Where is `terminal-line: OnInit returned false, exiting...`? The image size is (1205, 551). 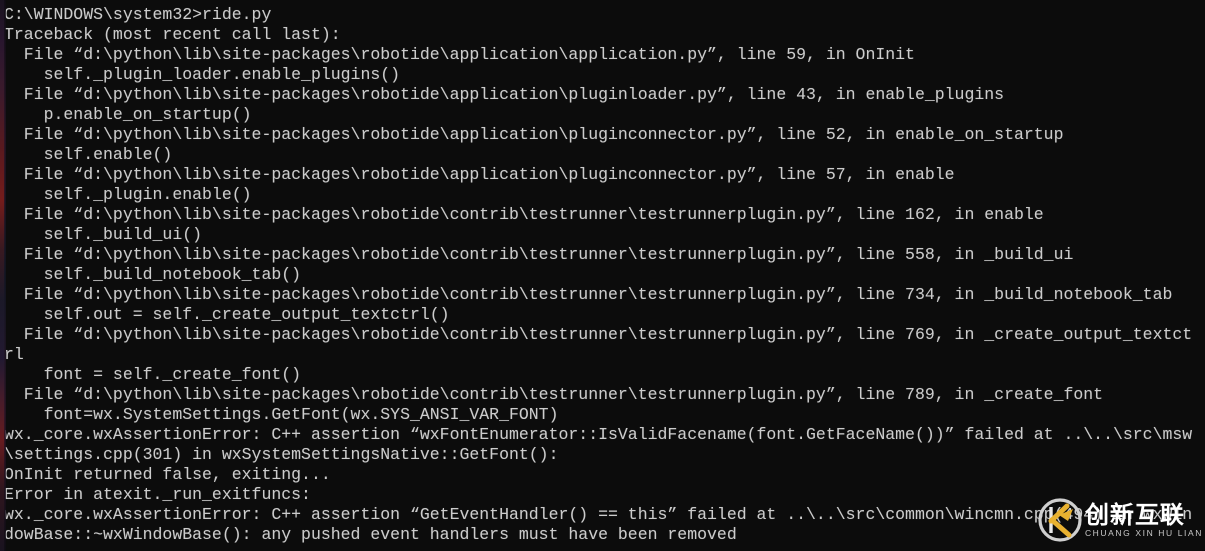
terminal-line: OnInit returned false, exiting... is located at coordinates (167, 474).